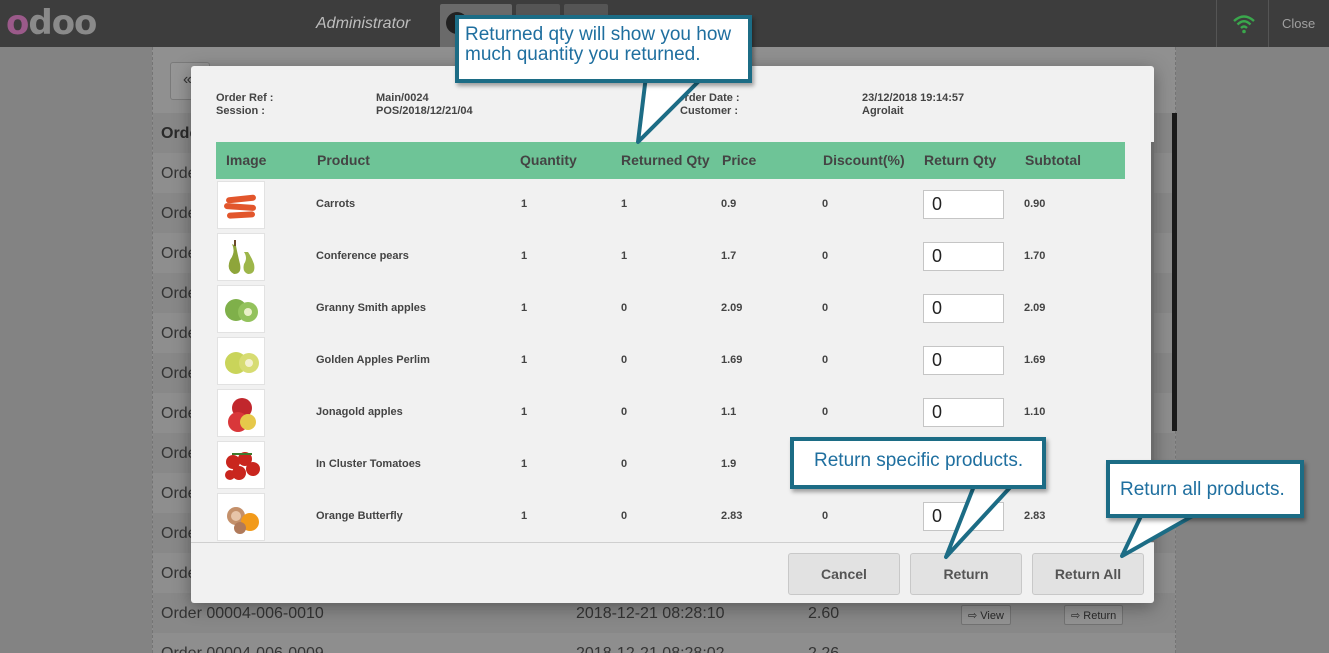  What do you see at coordinates (1053, 160) in the screenshot?
I see `column-subtotal: Subtotal` at bounding box center [1053, 160].